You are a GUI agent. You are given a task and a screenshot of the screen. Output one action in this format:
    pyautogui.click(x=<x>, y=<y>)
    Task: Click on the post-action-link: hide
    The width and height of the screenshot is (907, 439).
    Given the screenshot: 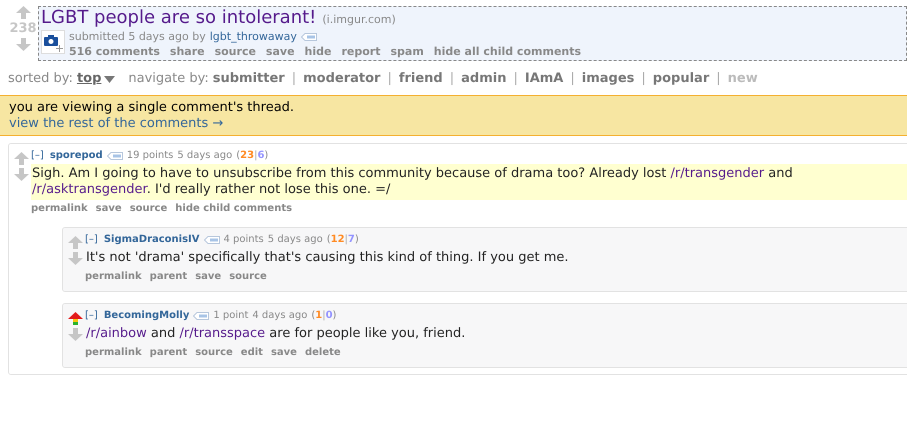 What is the action you would take?
    pyautogui.click(x=318, y=52)
    